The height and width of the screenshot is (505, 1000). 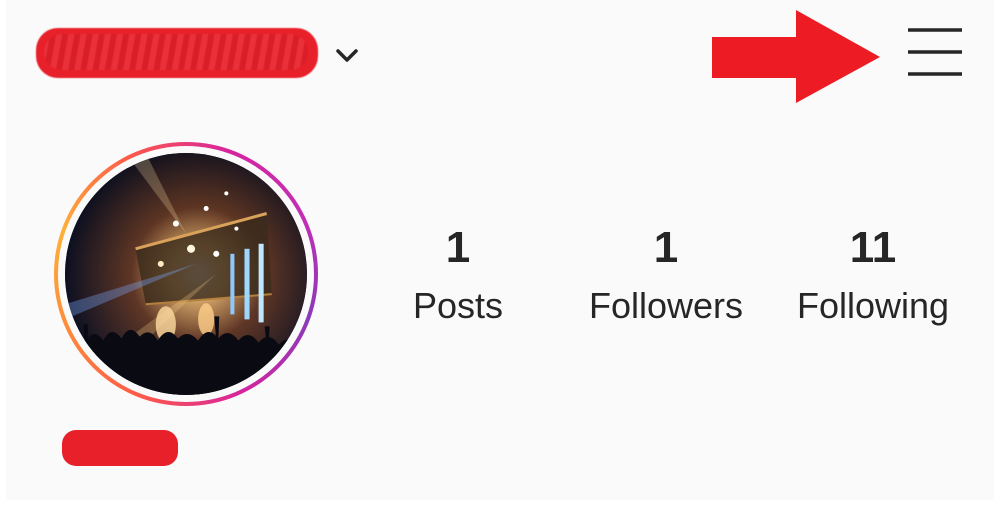 I want to click on avatar, so click(x=186, y=274).